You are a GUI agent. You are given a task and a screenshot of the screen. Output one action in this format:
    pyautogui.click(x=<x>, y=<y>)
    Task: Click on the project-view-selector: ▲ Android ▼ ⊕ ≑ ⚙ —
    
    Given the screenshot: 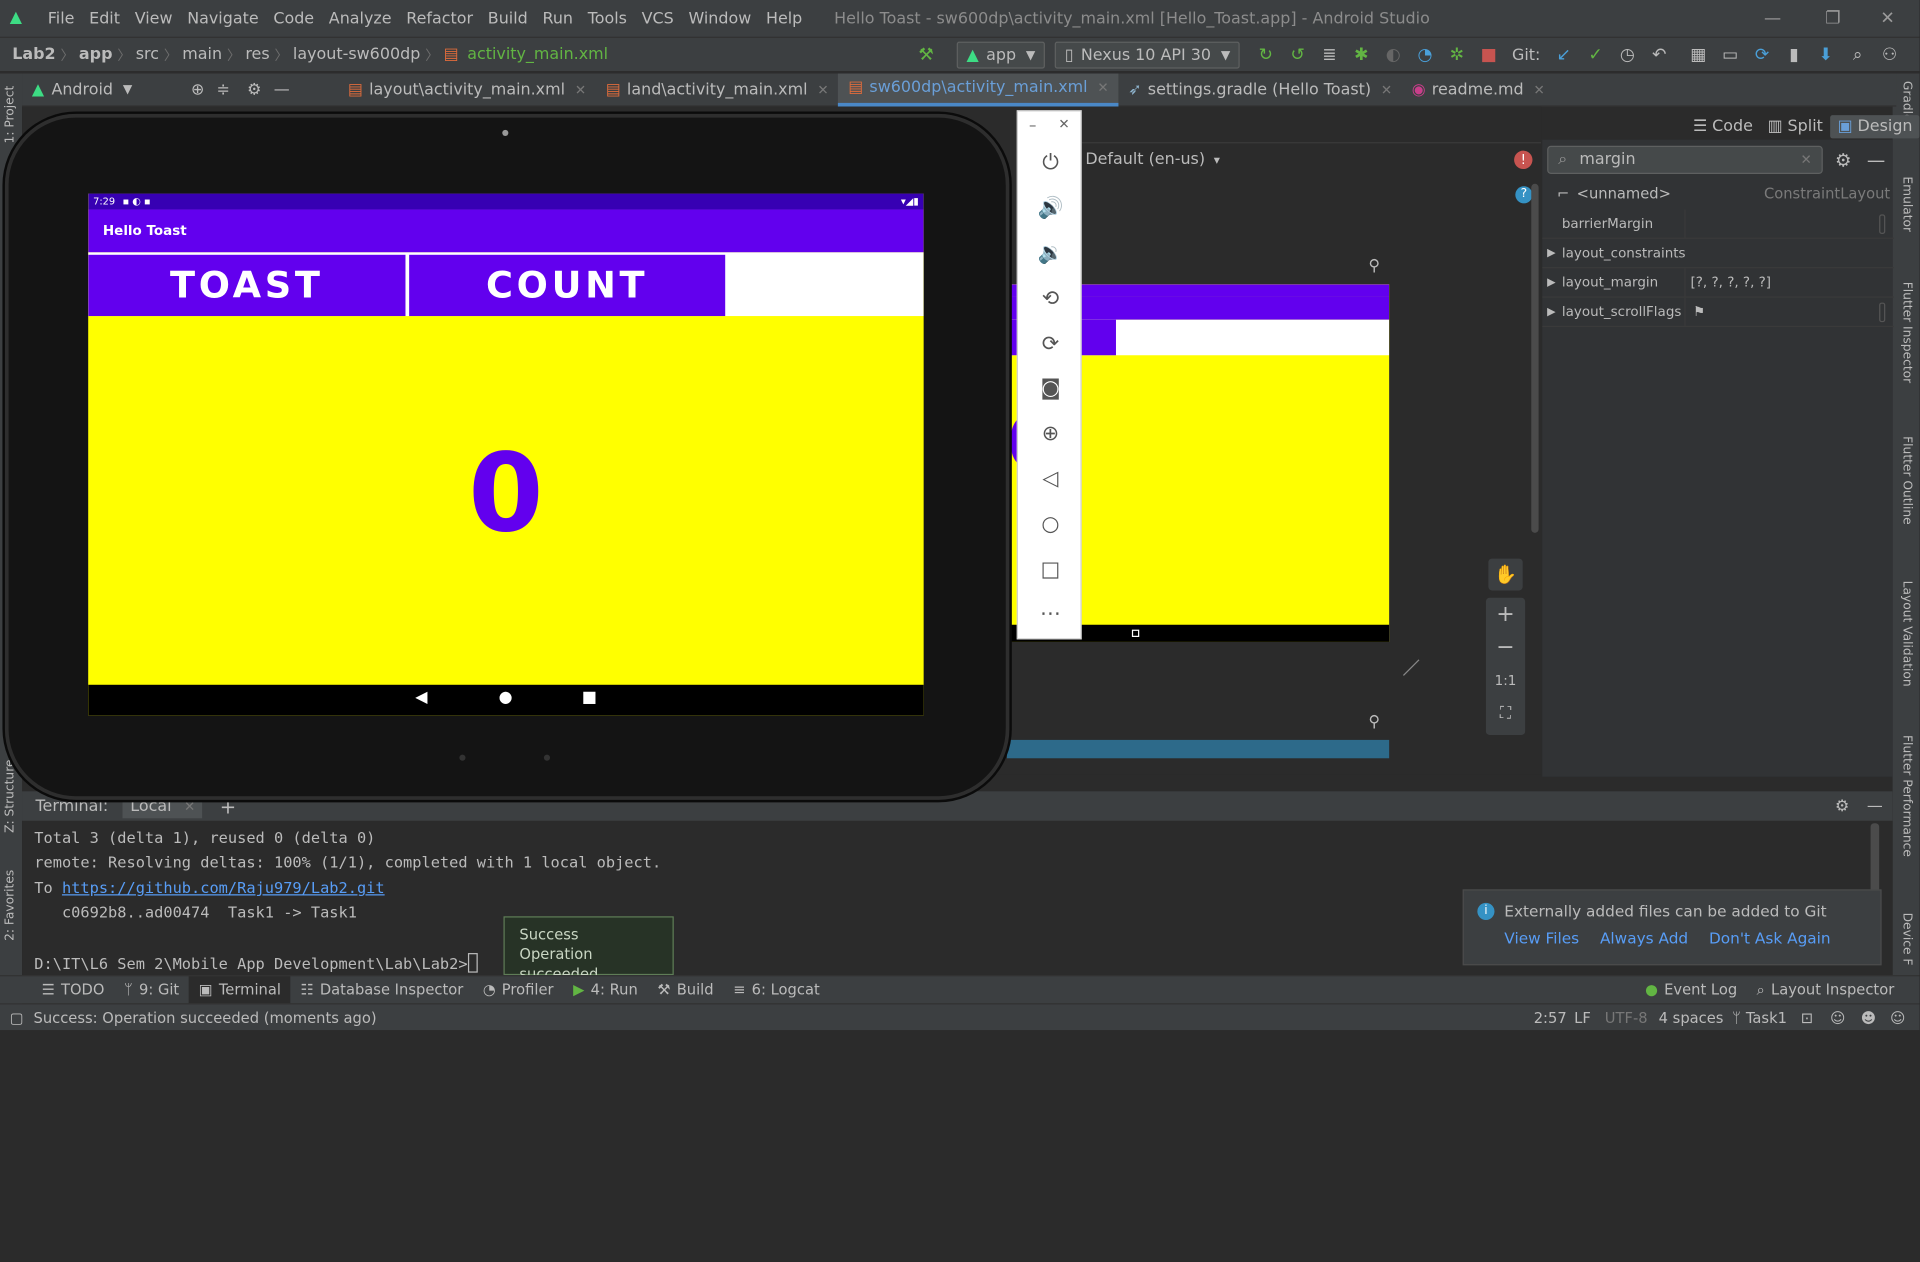 What is the action you would take?
    pyautogui.click(x=180, y=89)
    